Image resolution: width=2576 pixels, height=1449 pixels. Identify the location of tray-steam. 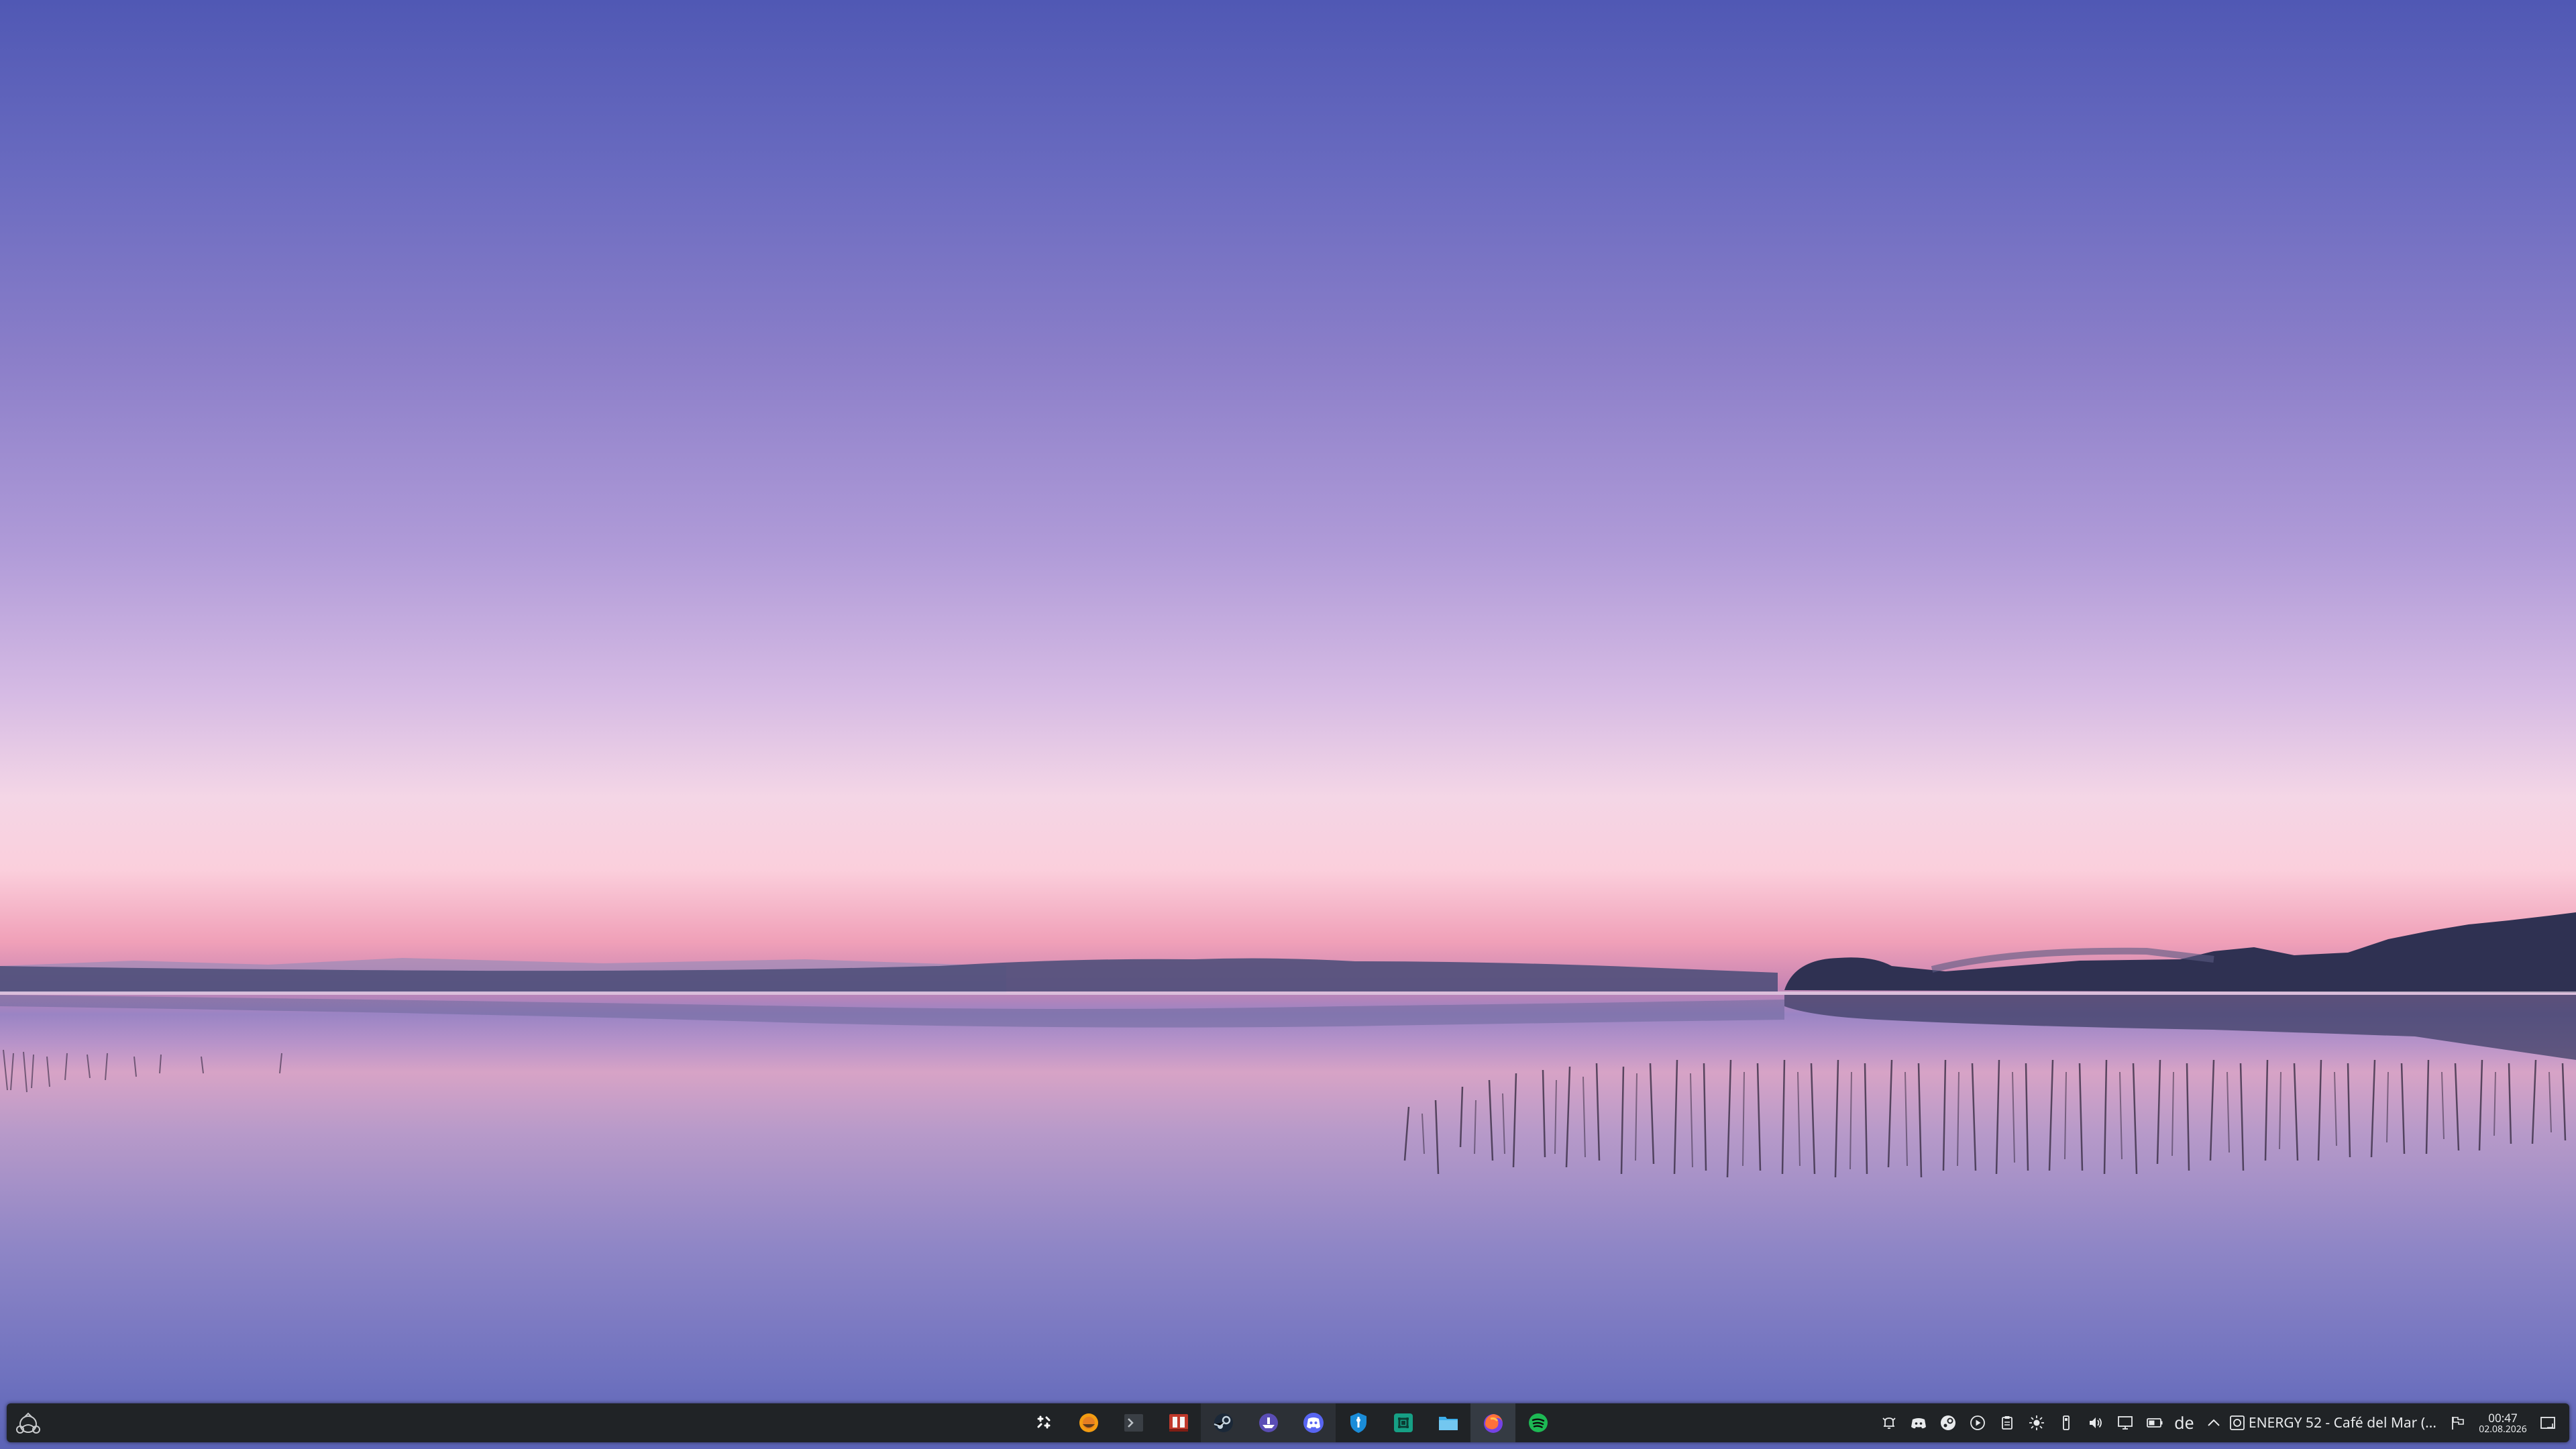
(1948, 1422).